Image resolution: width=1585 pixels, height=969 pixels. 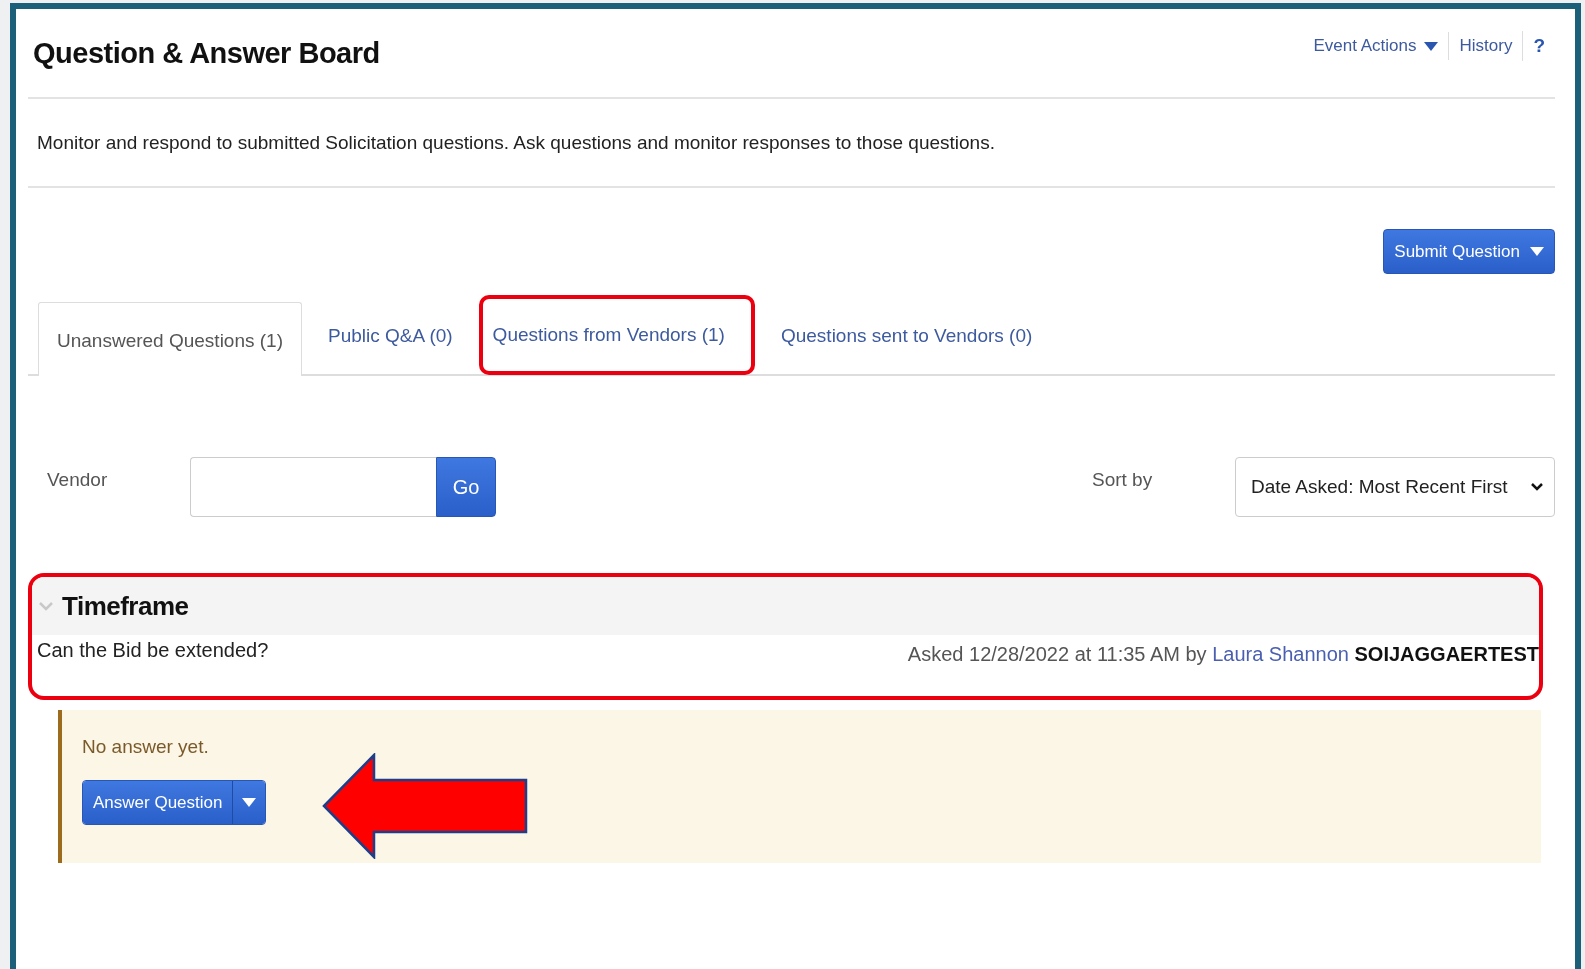 I want to click on page-description: Monitor and respond to submitted Solicitation questions. Ask questions and monitor responses to those questions., so click(x=791, y=143).